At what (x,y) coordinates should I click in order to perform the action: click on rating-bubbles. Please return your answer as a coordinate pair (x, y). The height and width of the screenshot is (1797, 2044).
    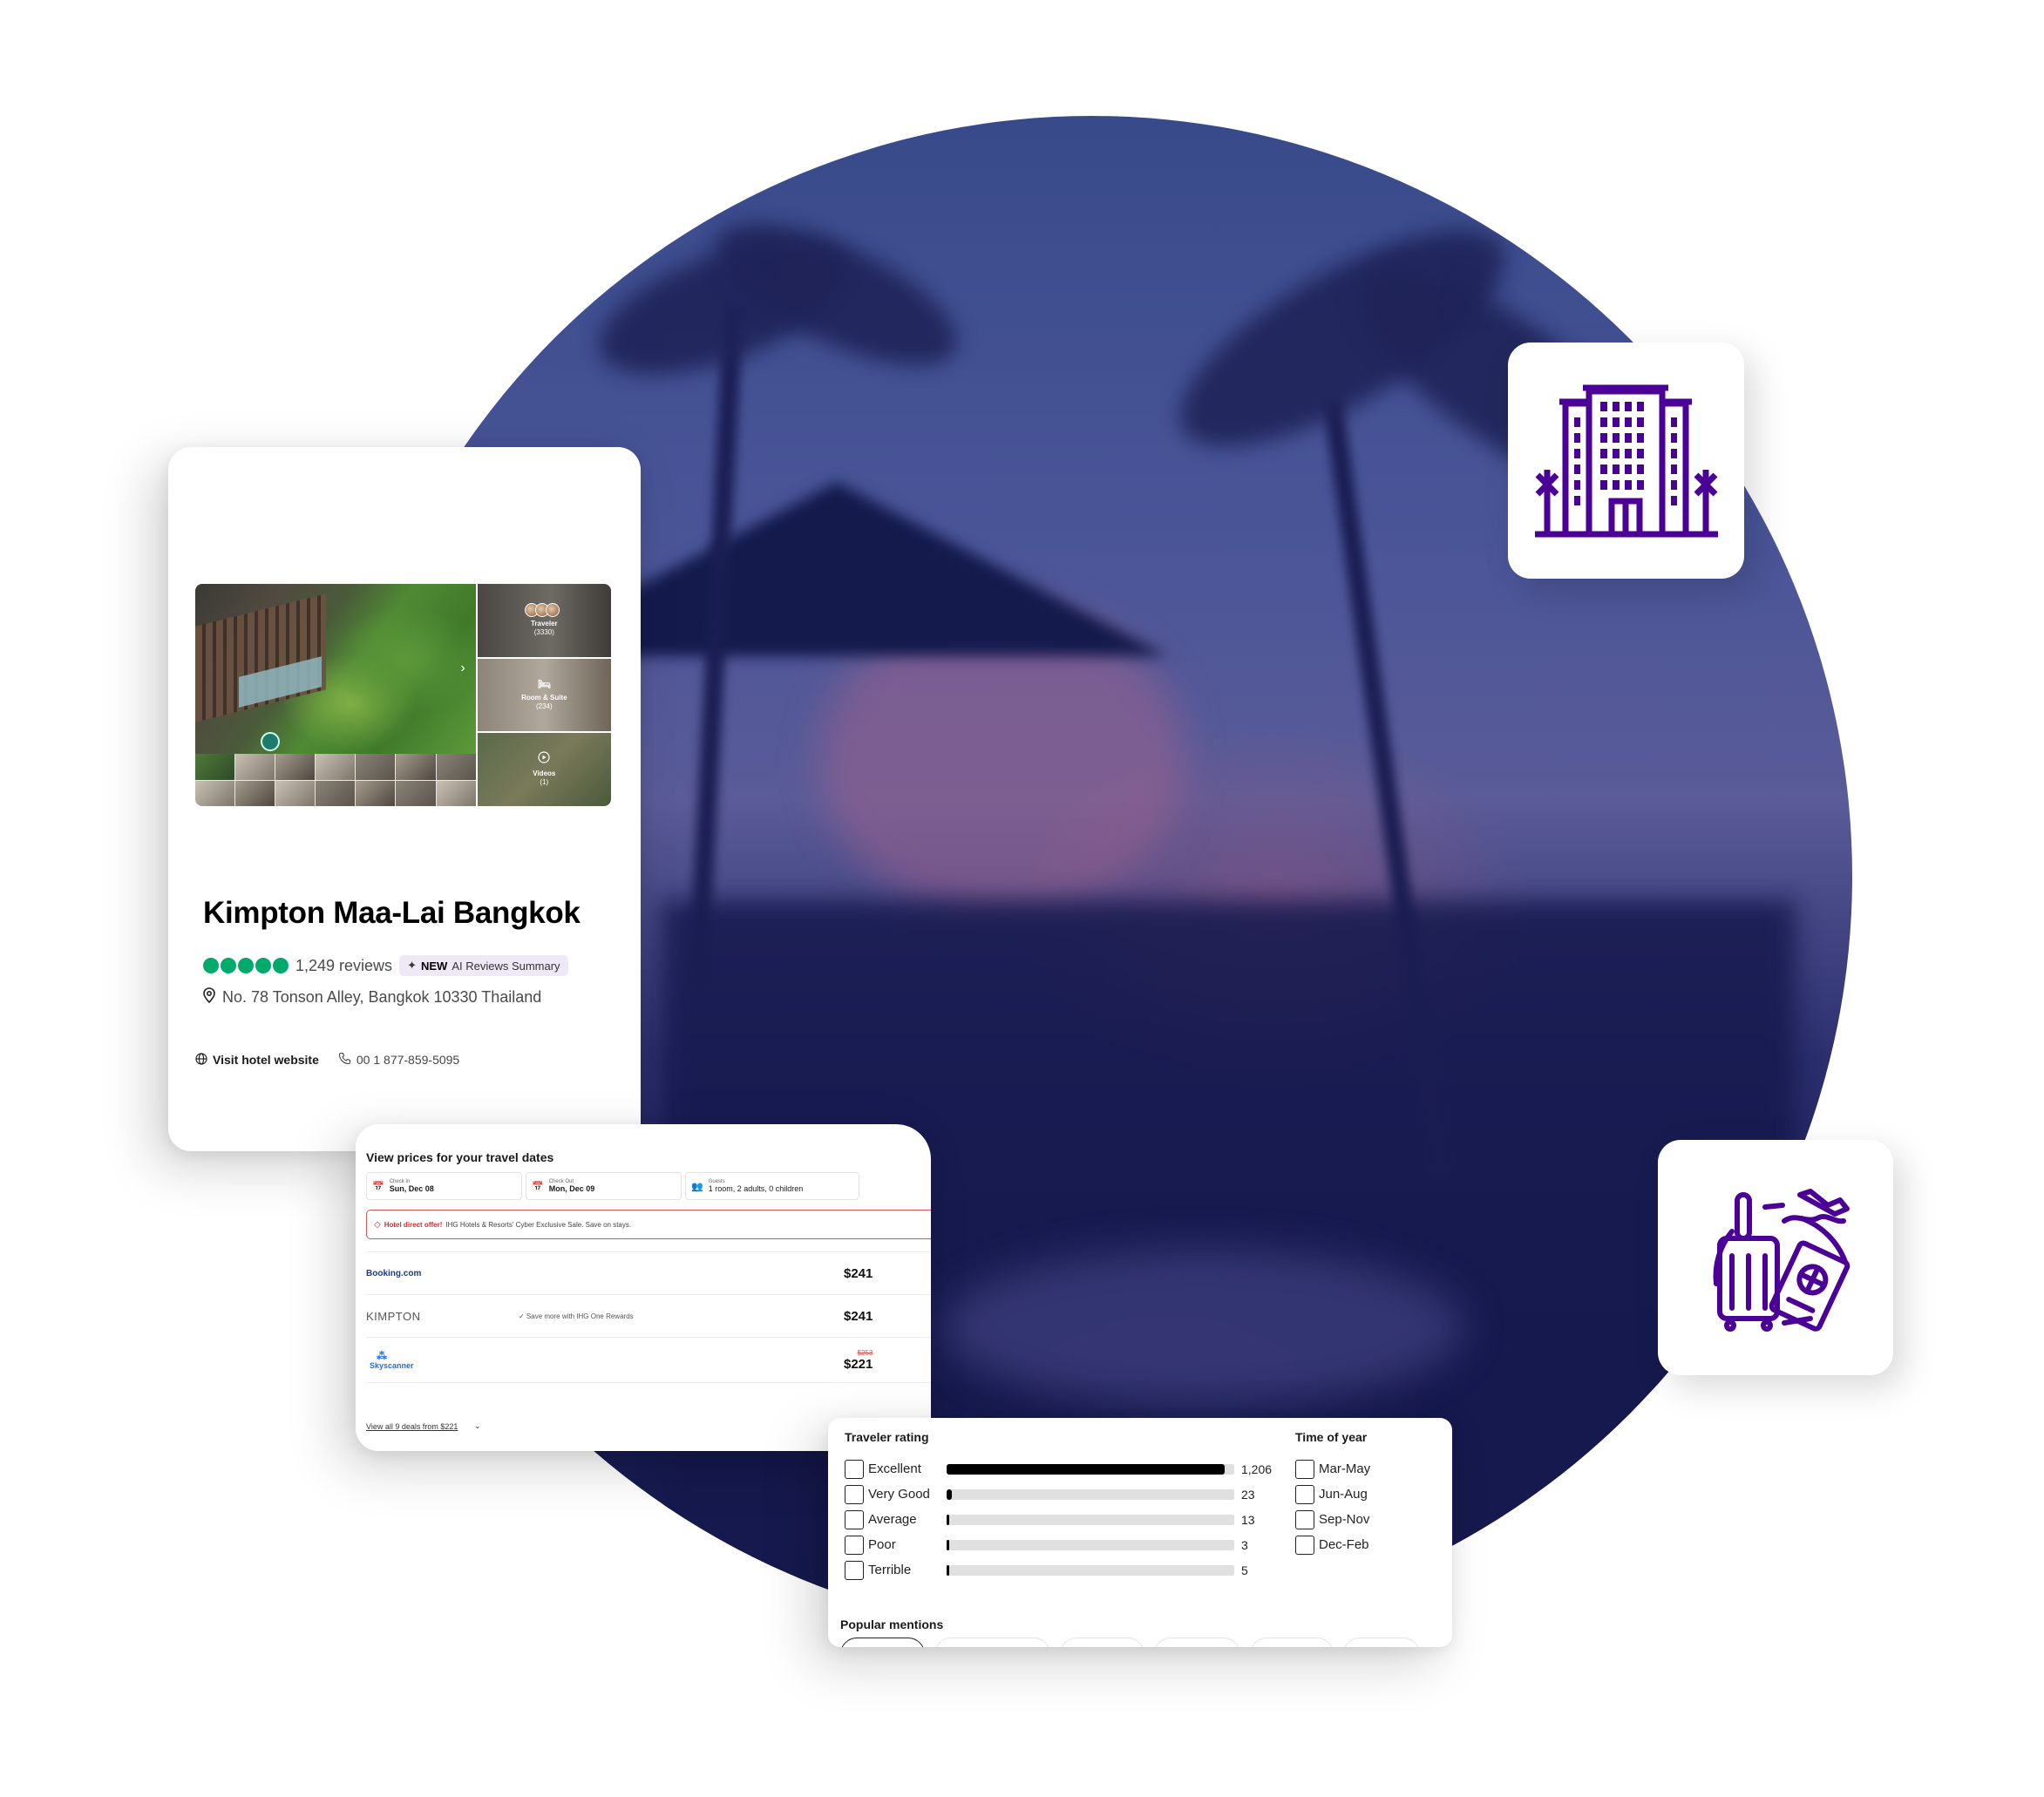
    Looking at the image, I should click on (246, 965).